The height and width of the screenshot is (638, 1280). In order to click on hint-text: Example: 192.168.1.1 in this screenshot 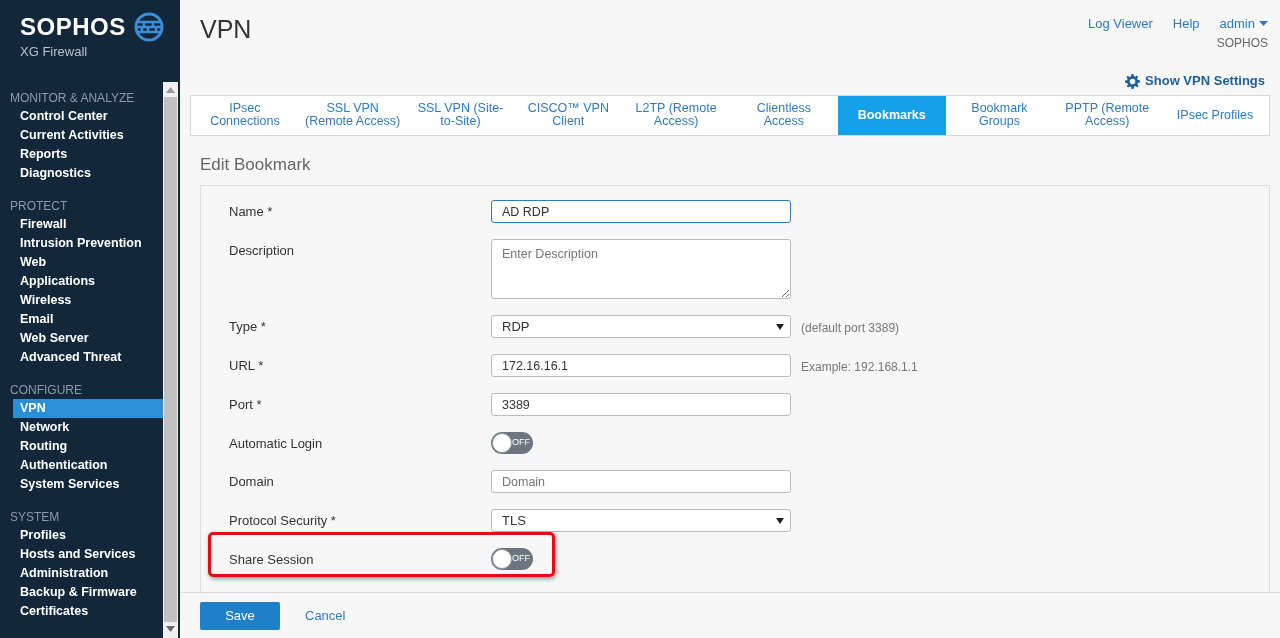, I will do `click(859, 367)`.